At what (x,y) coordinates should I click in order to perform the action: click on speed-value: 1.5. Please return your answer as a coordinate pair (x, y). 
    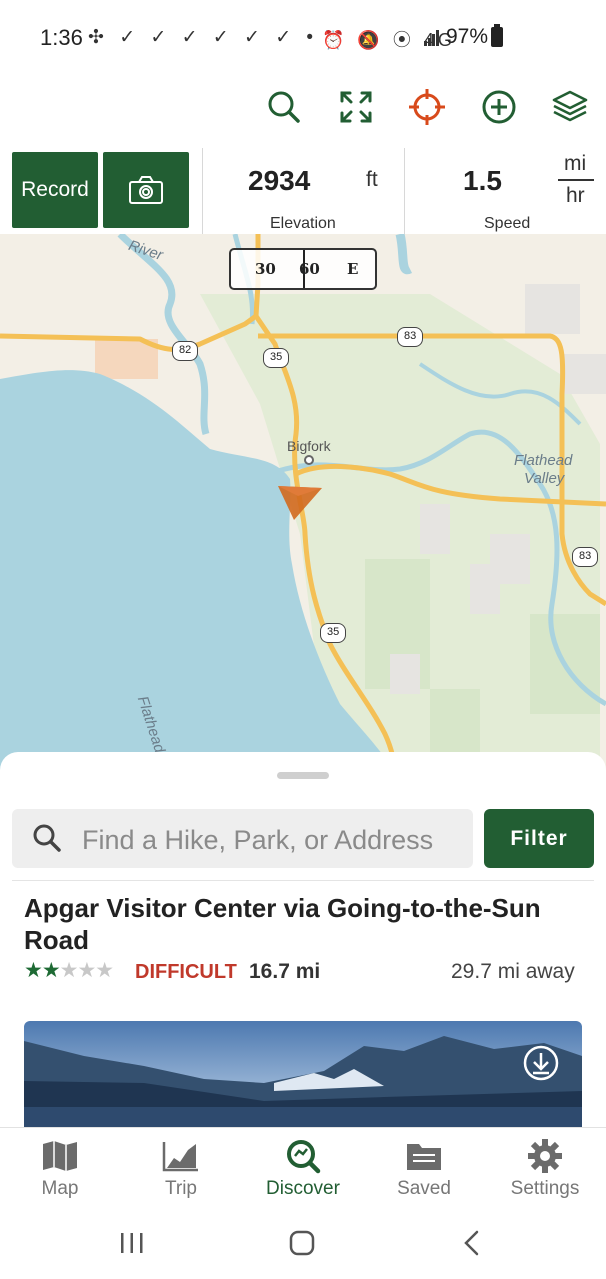
    Looking at the image, I should click on (482, 180).